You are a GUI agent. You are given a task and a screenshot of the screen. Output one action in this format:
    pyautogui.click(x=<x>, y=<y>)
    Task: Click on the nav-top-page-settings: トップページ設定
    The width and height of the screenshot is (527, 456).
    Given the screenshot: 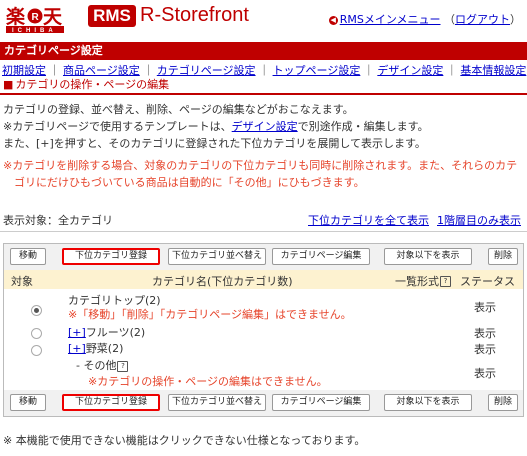 What is the action you would take?
    pyautogui.click(x=317, y=70)
    